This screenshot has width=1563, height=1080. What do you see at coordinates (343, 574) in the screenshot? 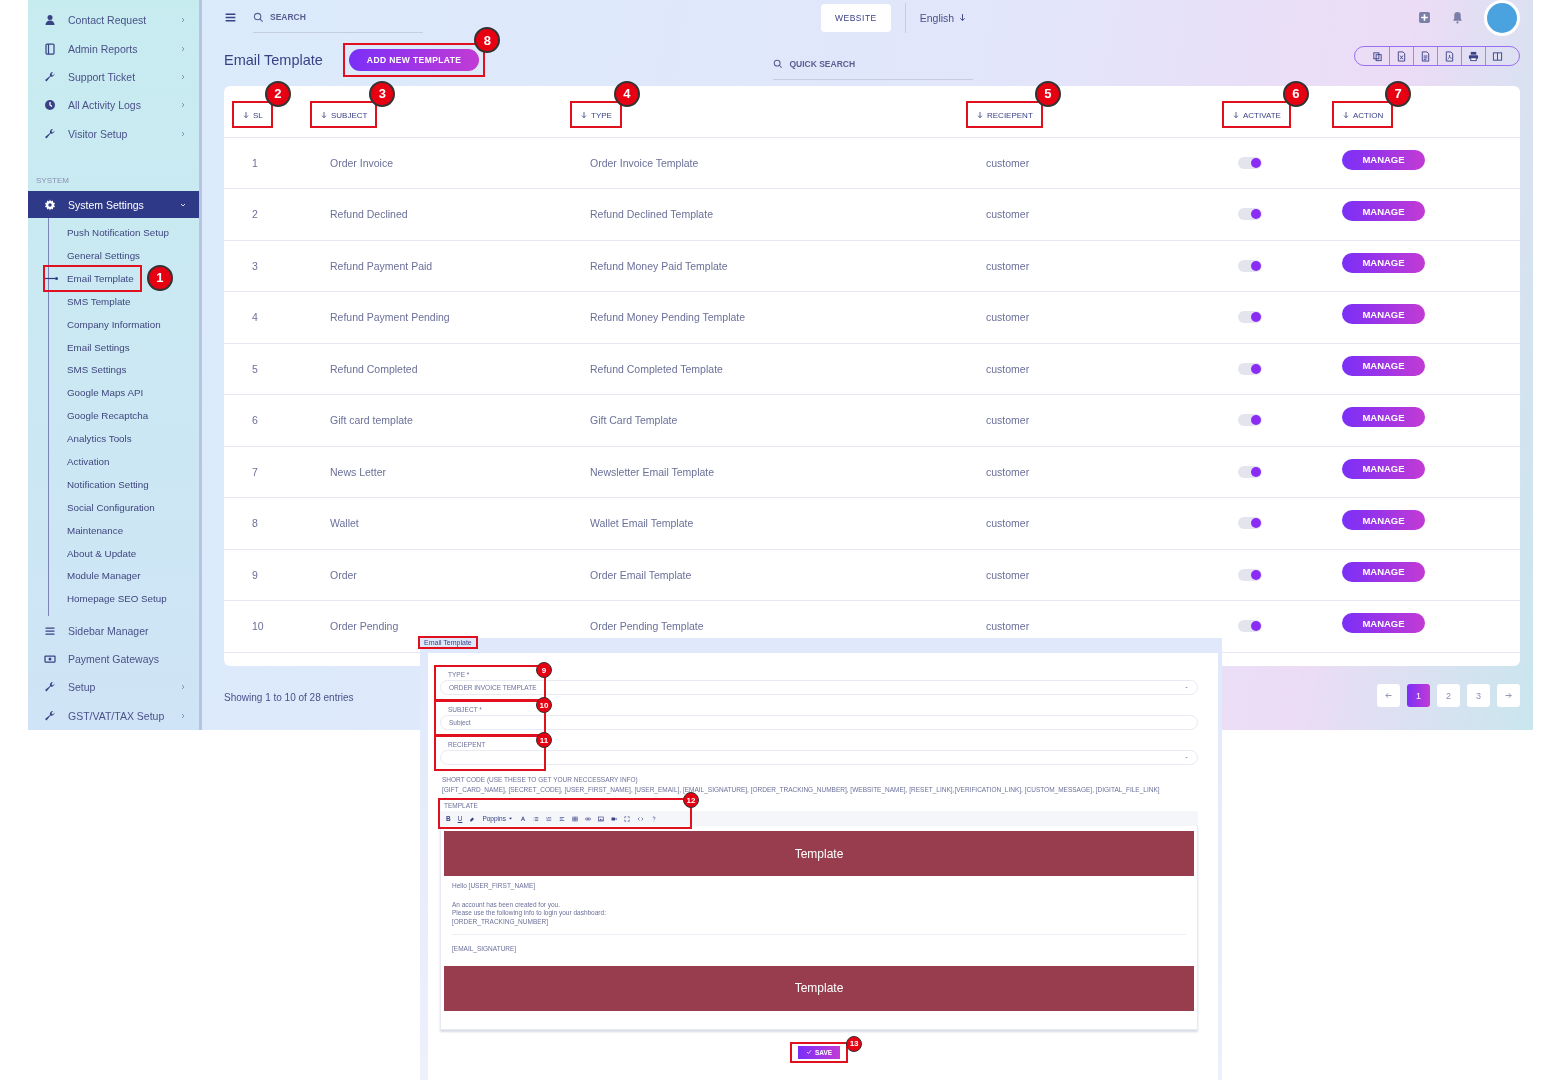
I see `table-cell-text: Order` at bounding box center [343, 574].